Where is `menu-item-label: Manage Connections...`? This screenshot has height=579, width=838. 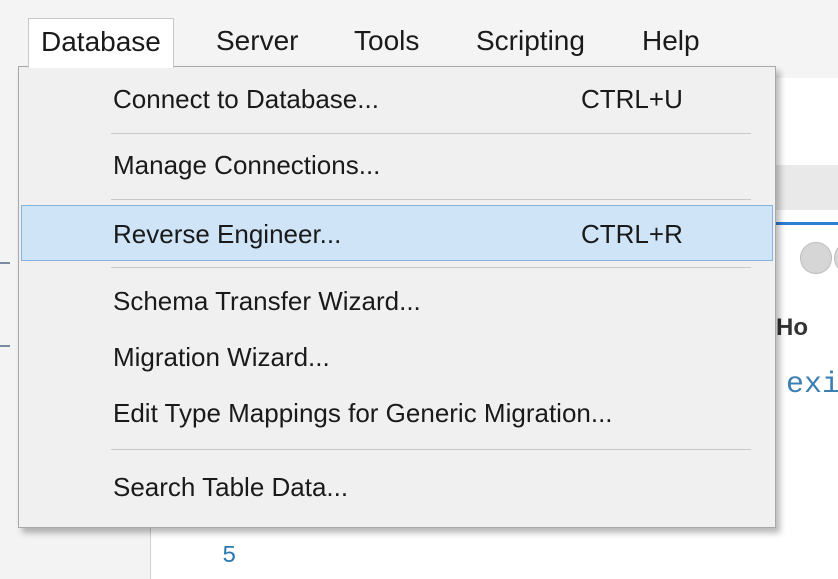
menu-item-label: Manage Connections... is located at coordinates (247, 165).